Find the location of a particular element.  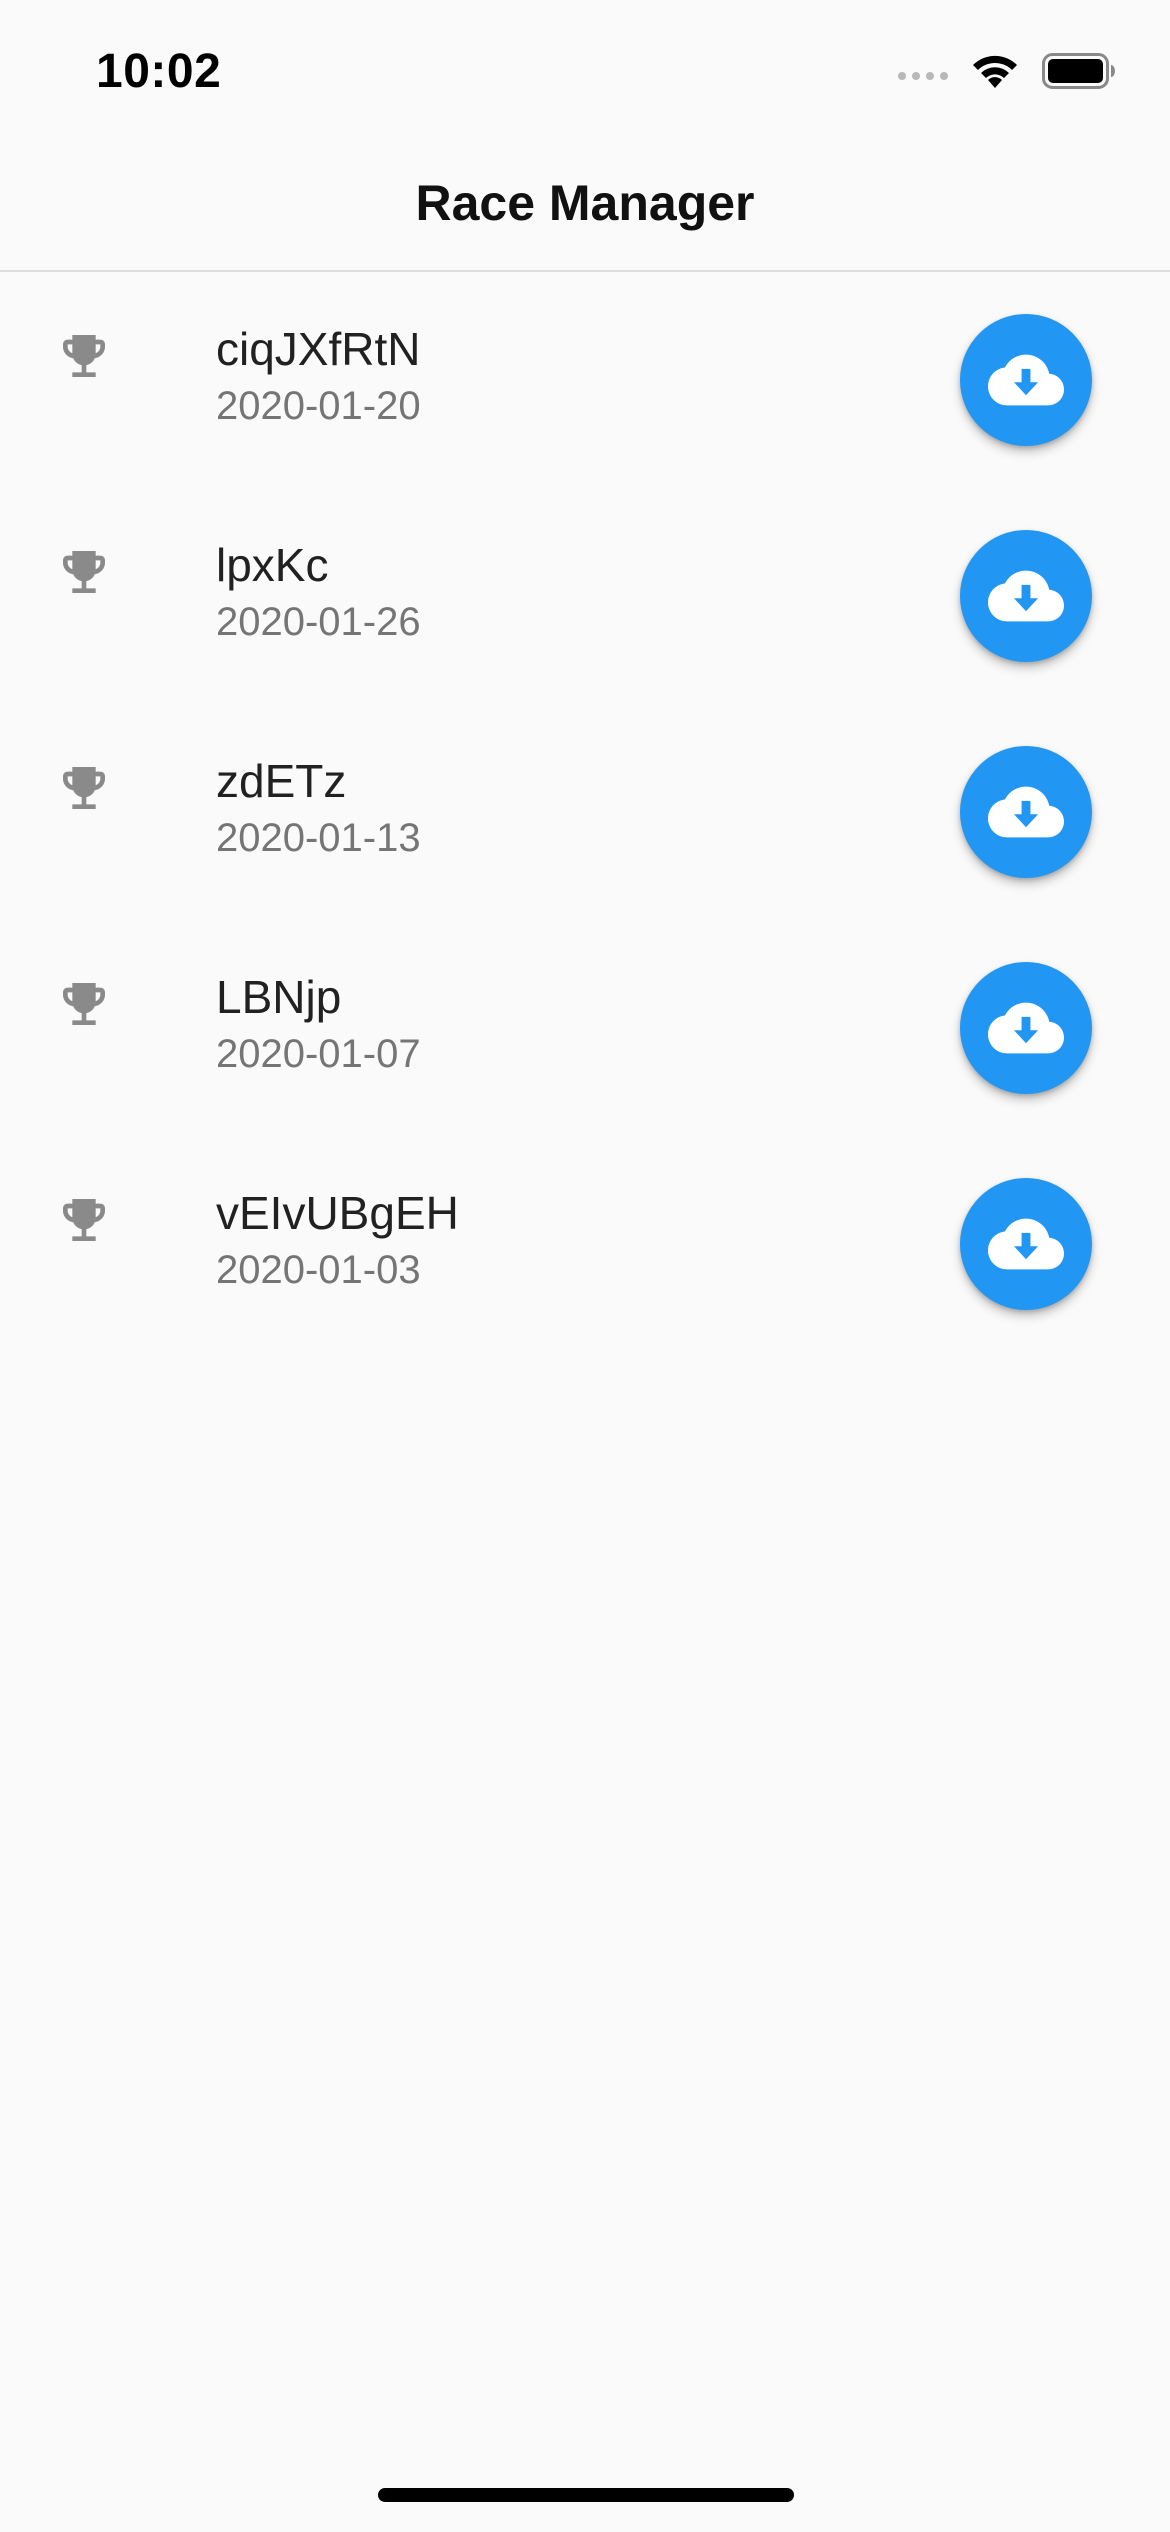

race-name: zdETz is located at coordinates (281, 781).